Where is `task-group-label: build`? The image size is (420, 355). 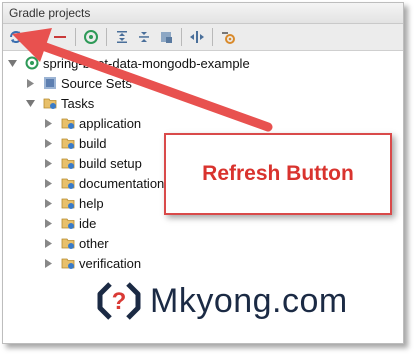 task-group-label: build is located at coordinates (93, 143).